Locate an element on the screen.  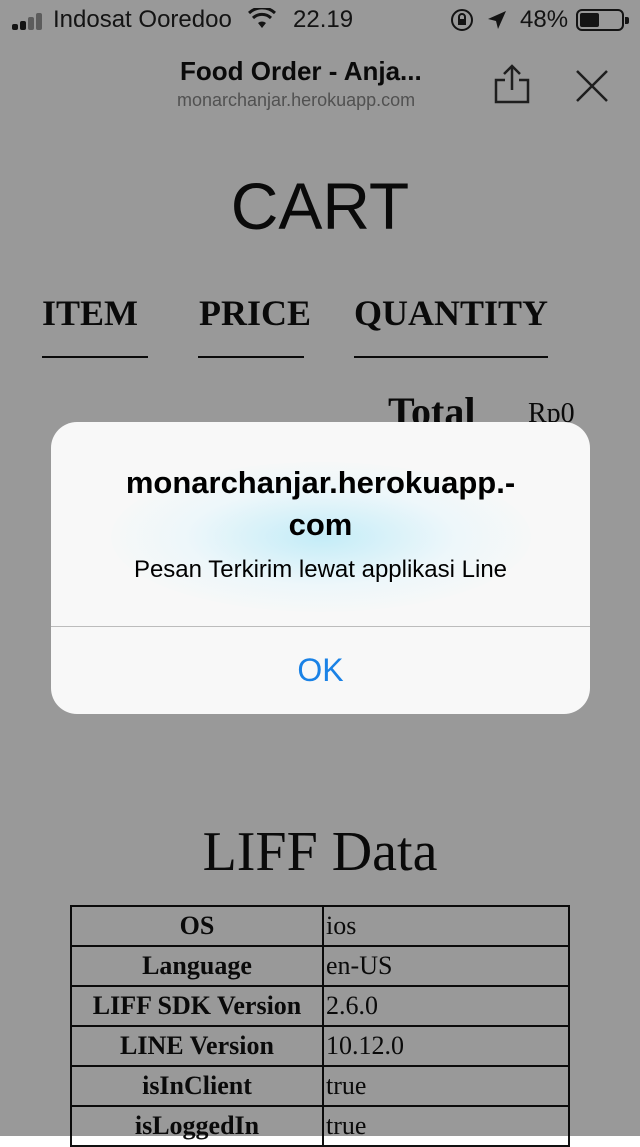
alert-message: Pesan Terkirim lewat applikasi Line is located at coordinates (320, 569).